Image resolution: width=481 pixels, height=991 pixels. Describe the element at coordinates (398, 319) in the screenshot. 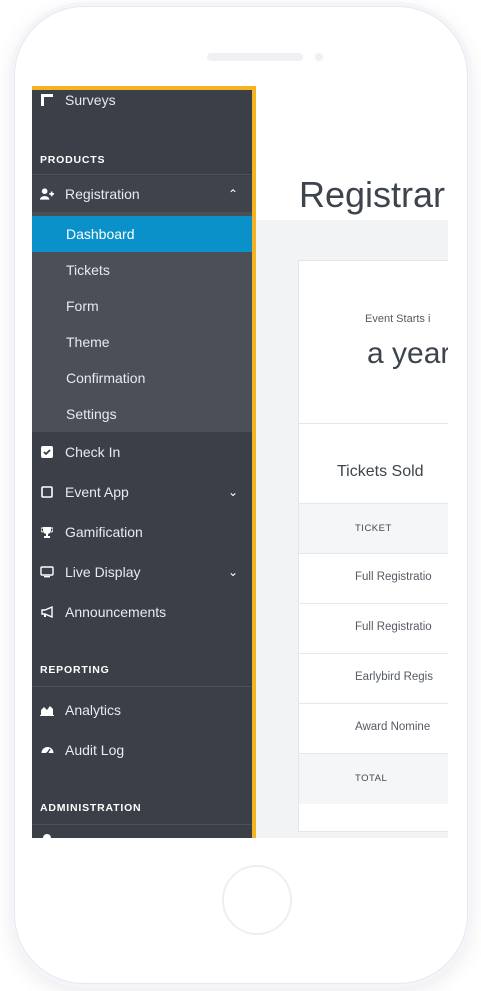

I see `event-starts-label: Event Starts i` at that location.